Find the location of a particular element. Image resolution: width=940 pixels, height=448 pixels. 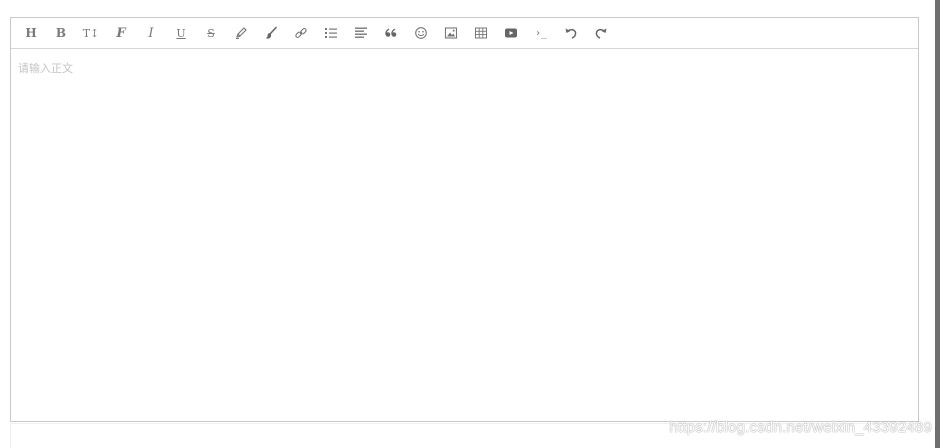

text-color-icon is located at coordinates (241, 33).